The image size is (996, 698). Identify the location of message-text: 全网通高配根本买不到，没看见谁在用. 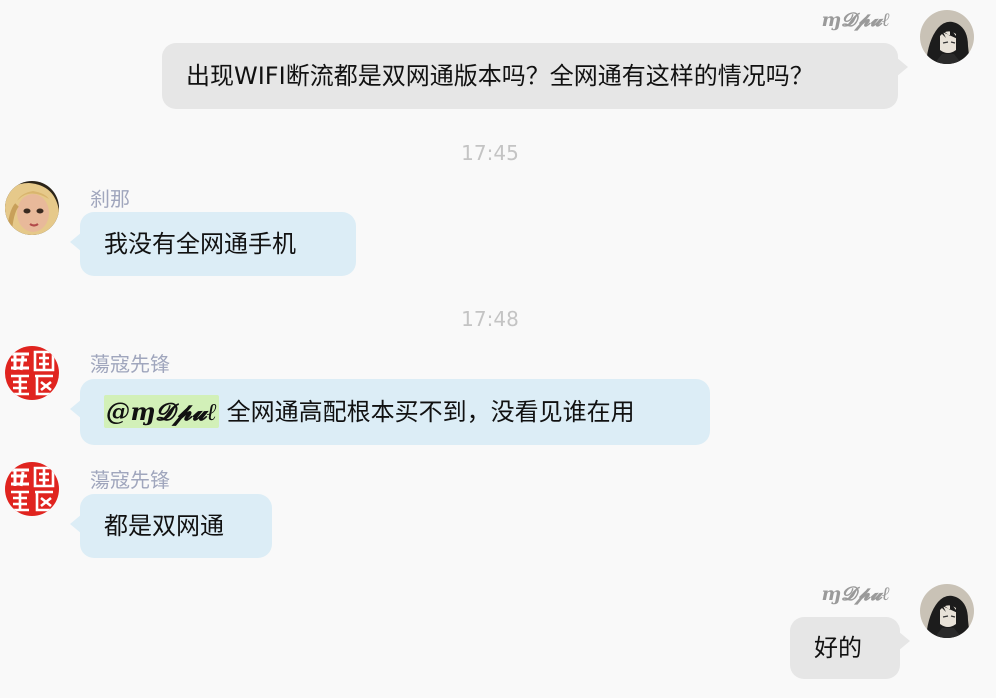
(427, 412).